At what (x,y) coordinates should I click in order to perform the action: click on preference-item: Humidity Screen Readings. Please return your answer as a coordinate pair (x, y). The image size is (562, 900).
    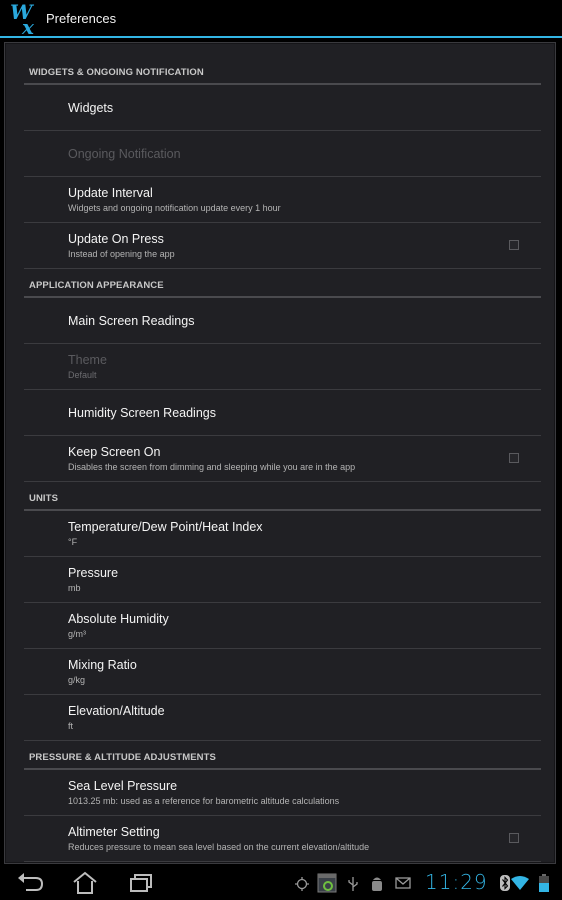
    Looking at the image, I should click on (282, 413).